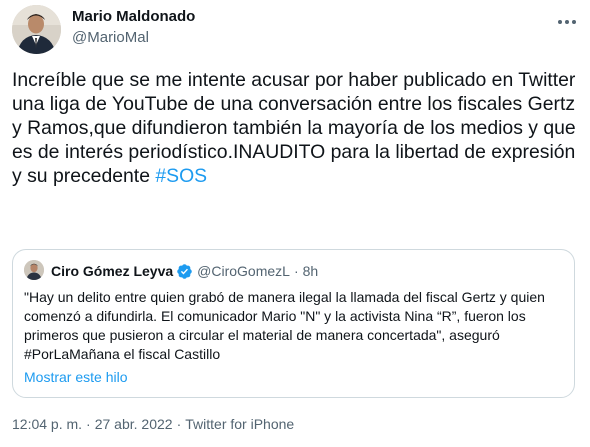 This screenshot has height=447, width=590. Describe the element at coordinates (181, 176) in the screenshot. I see `hashtag-link: #SOS` at that location.